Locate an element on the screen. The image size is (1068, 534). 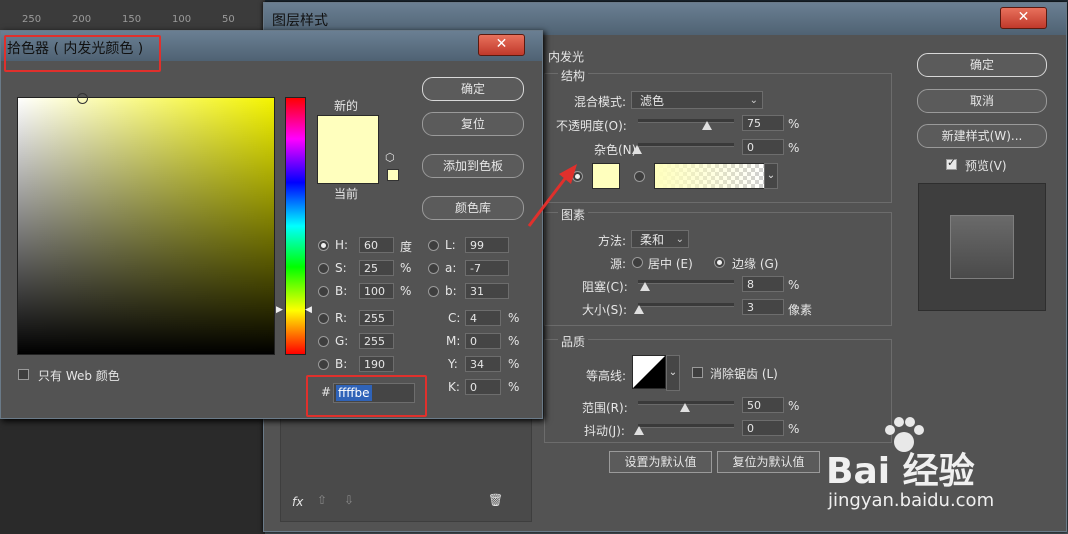
hue-right-arrow-icon: ◀ is located at coordinates (308, 310).